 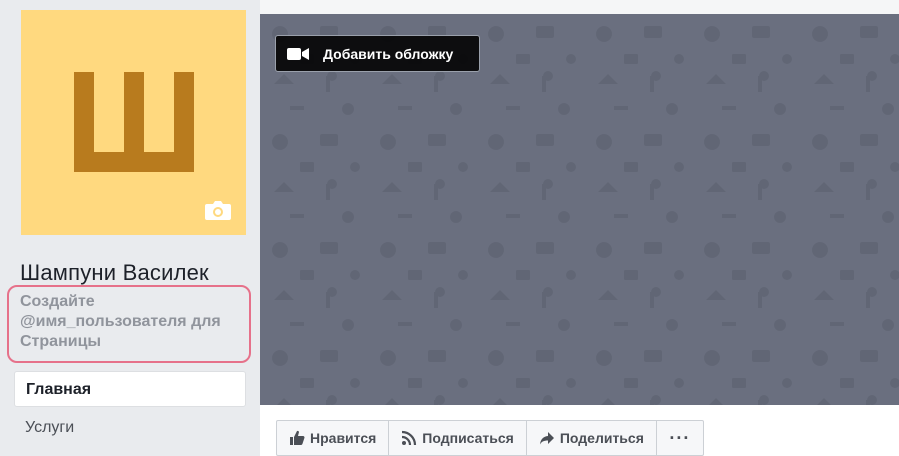 What do you see at coordinates (59, 389) in the screenshot?
I see `nav-item-home-label: Главная` at bounding box center [59, 389].